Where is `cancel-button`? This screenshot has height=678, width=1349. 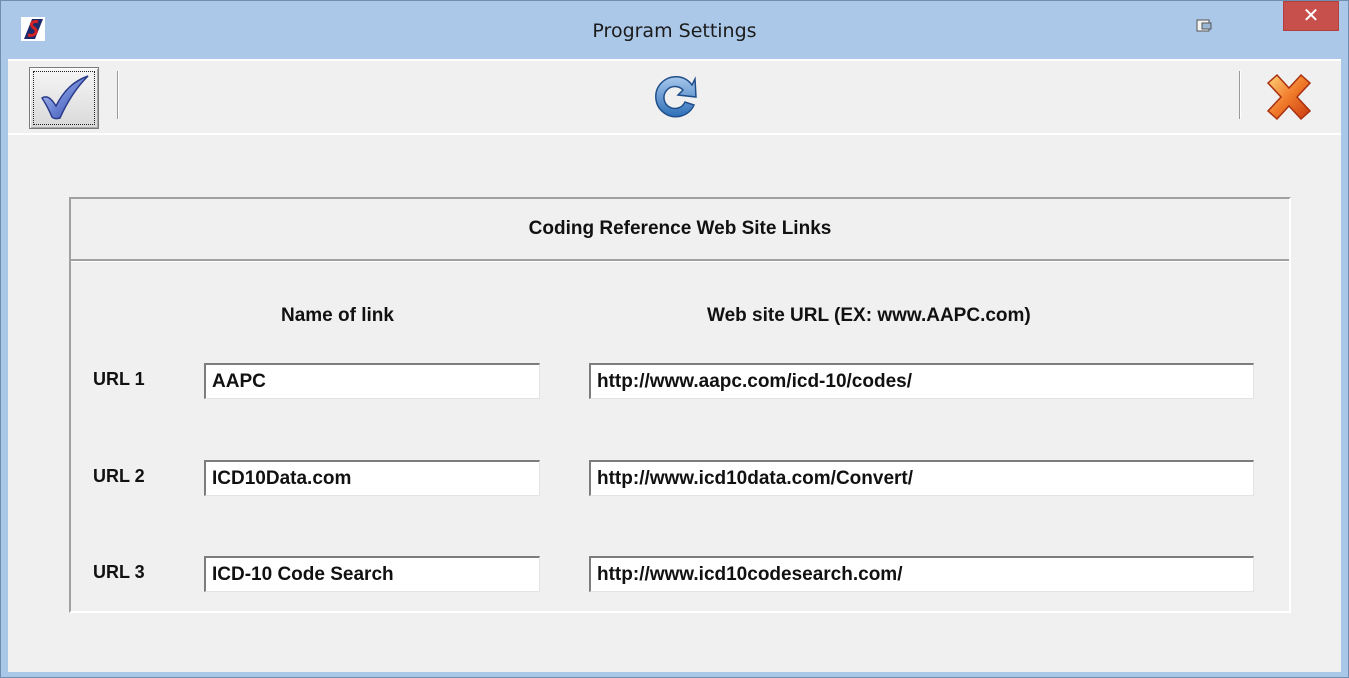
cancel-button is located at coordinates (1289, 97).